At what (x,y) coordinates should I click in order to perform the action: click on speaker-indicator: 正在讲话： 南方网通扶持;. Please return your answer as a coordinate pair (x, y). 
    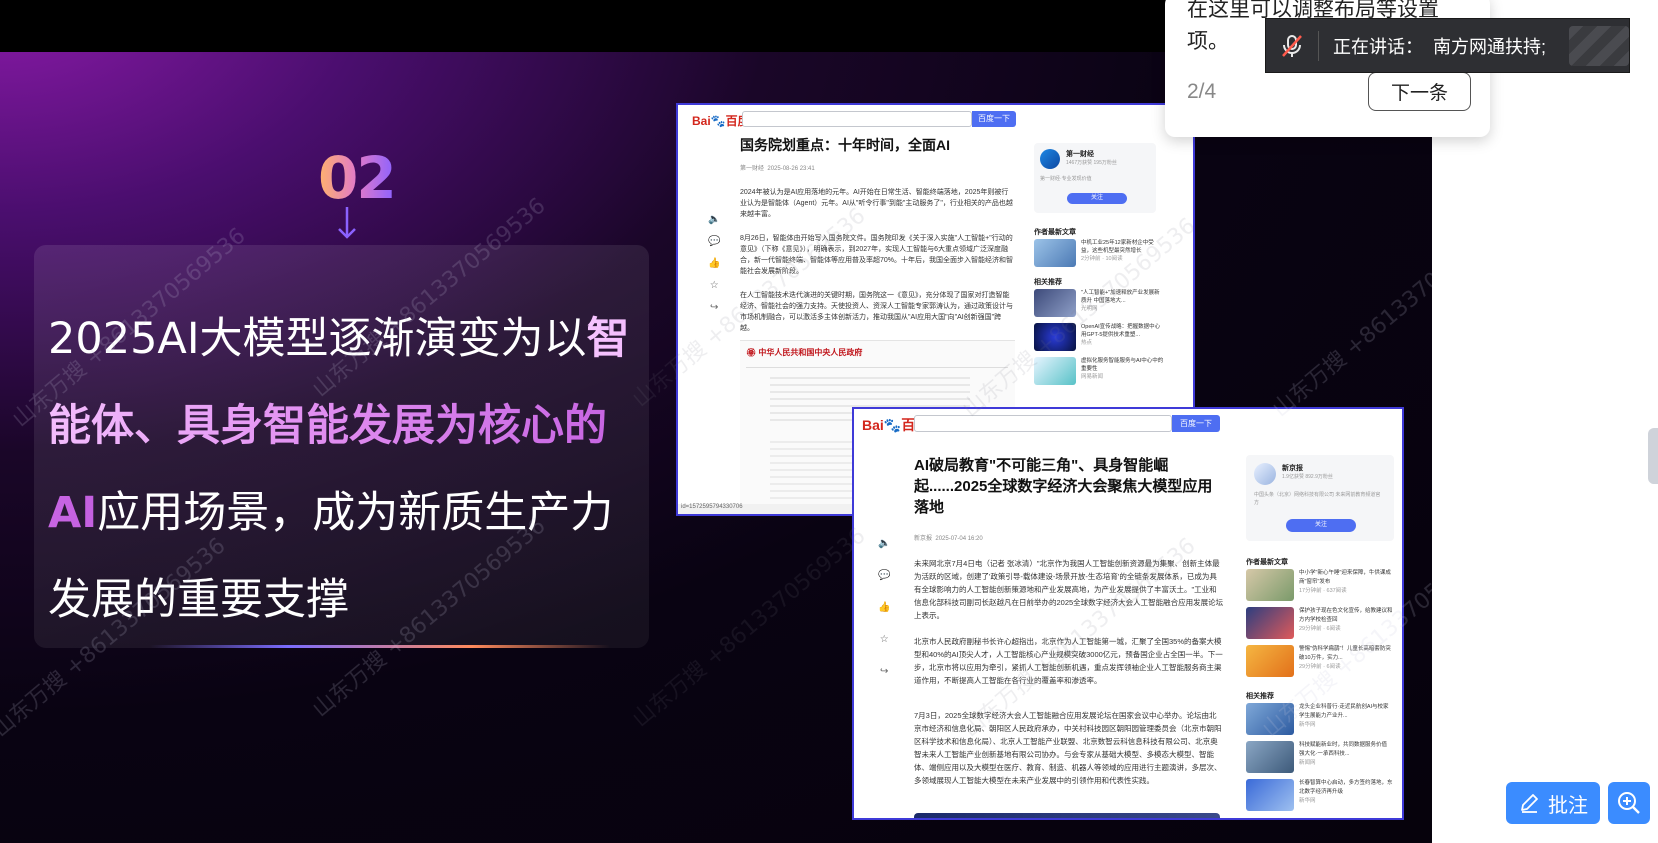
    Looking at the image, I should click on (1447, 45).